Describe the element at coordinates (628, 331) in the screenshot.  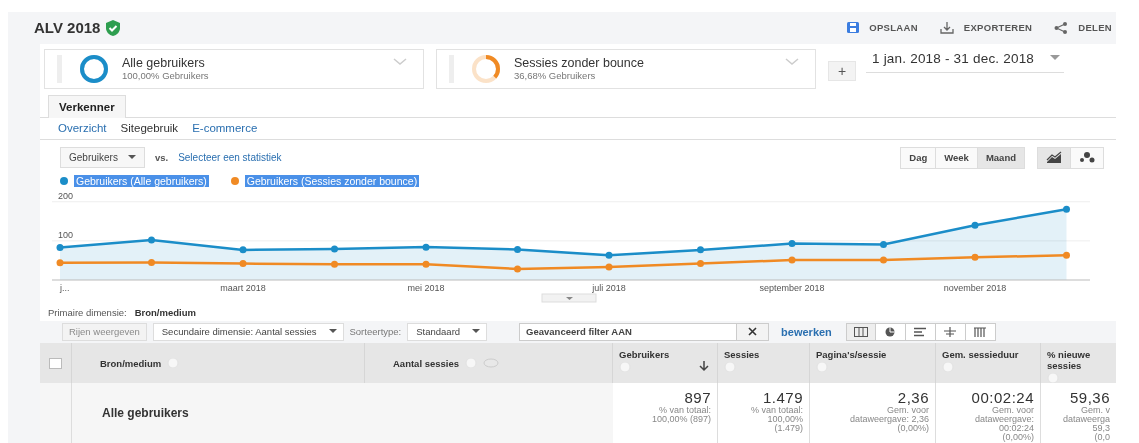
I see `advanced-filter-field: Geavanceerd filter AAN` at that location.